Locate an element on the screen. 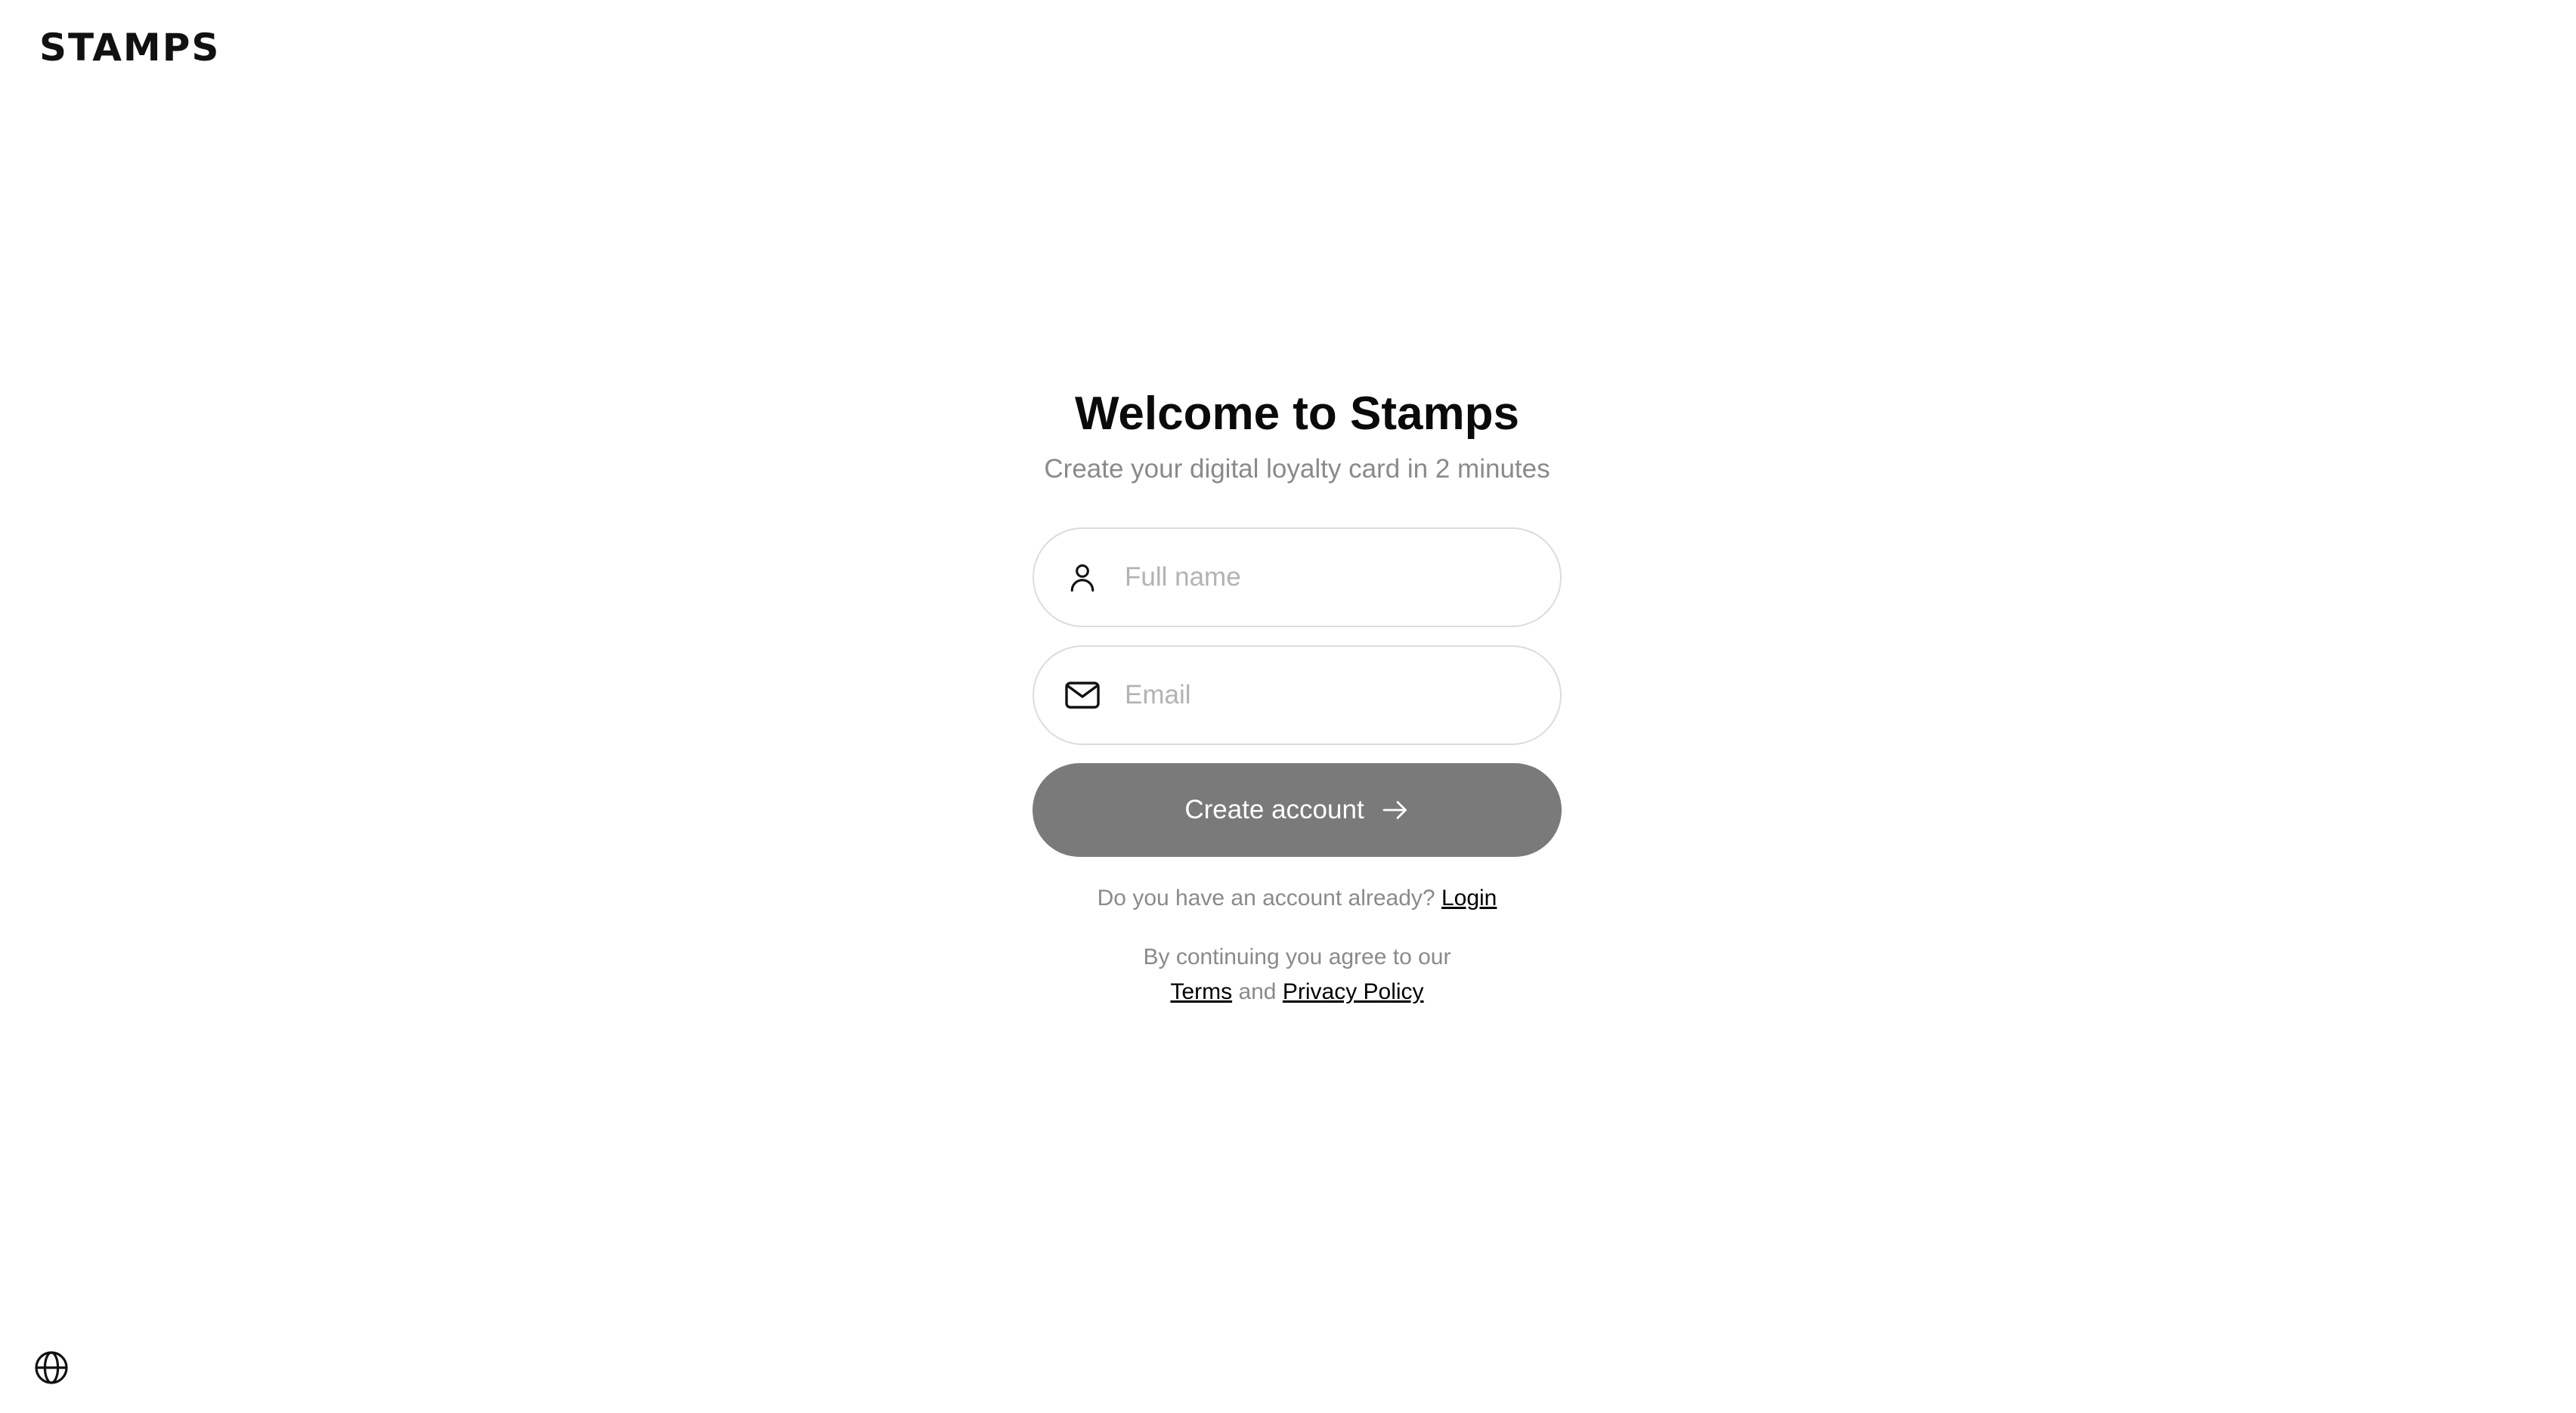  create-account-button: Create account is located at coordinates (1297, 810).